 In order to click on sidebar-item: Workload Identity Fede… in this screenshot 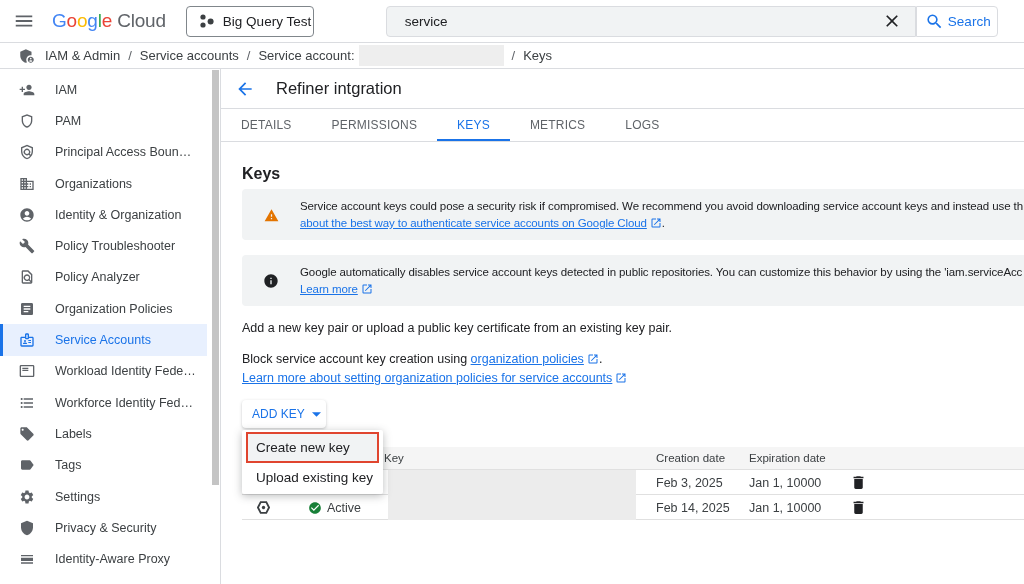, I will do `click(103, 371)`.